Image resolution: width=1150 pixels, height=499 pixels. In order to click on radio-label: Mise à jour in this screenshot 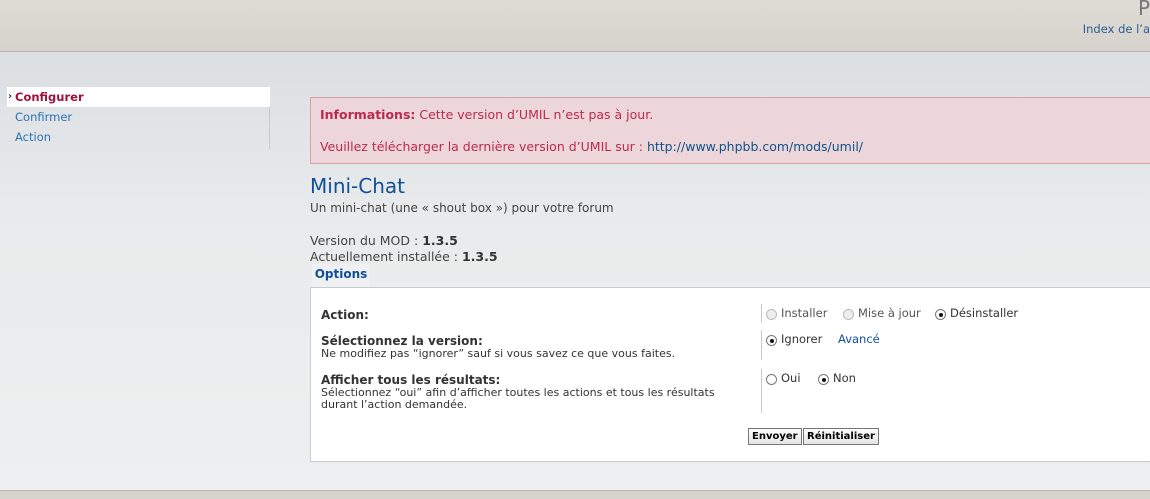, I will do `click(889, 313)`.